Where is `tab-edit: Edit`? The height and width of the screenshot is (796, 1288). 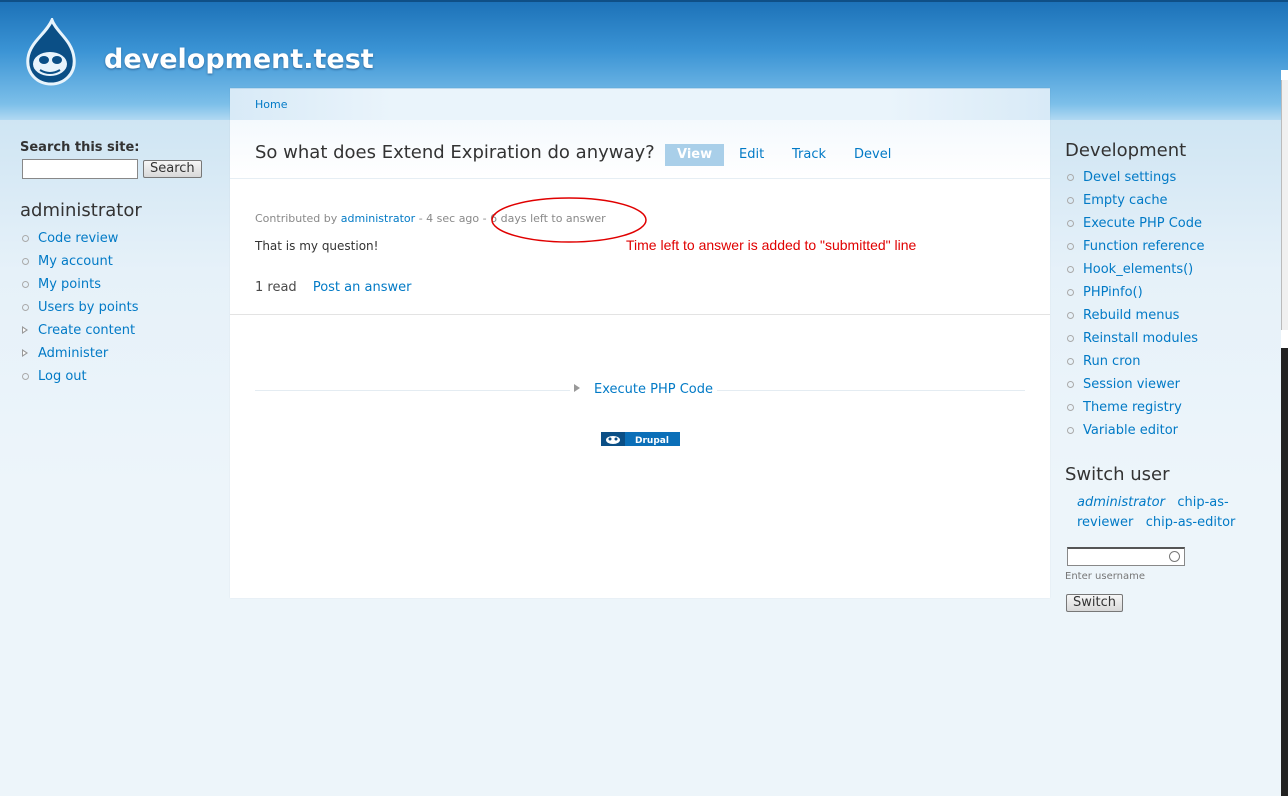
tab-edit: Edit is located at coordinates (751, 155).